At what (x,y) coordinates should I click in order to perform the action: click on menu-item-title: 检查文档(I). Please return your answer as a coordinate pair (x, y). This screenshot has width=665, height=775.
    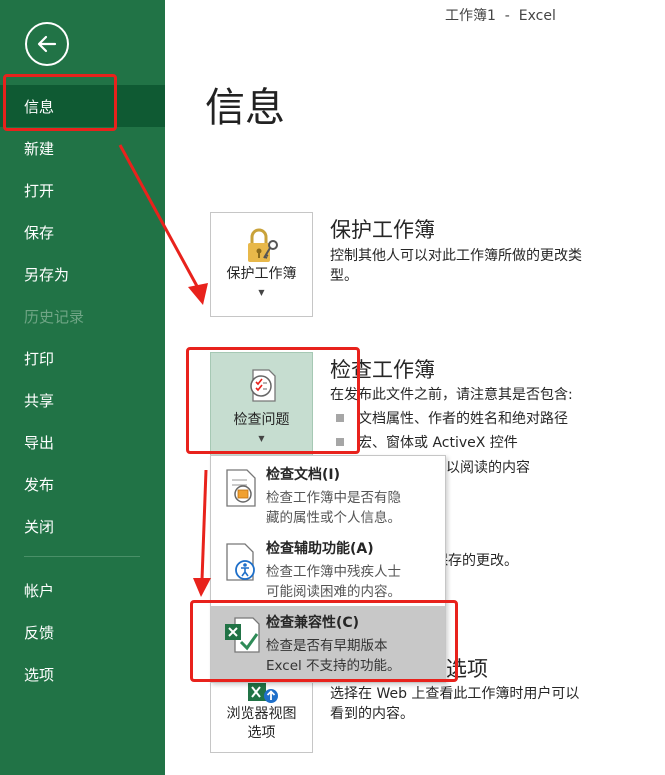
    Looking at the image, I should click on (303, 475).